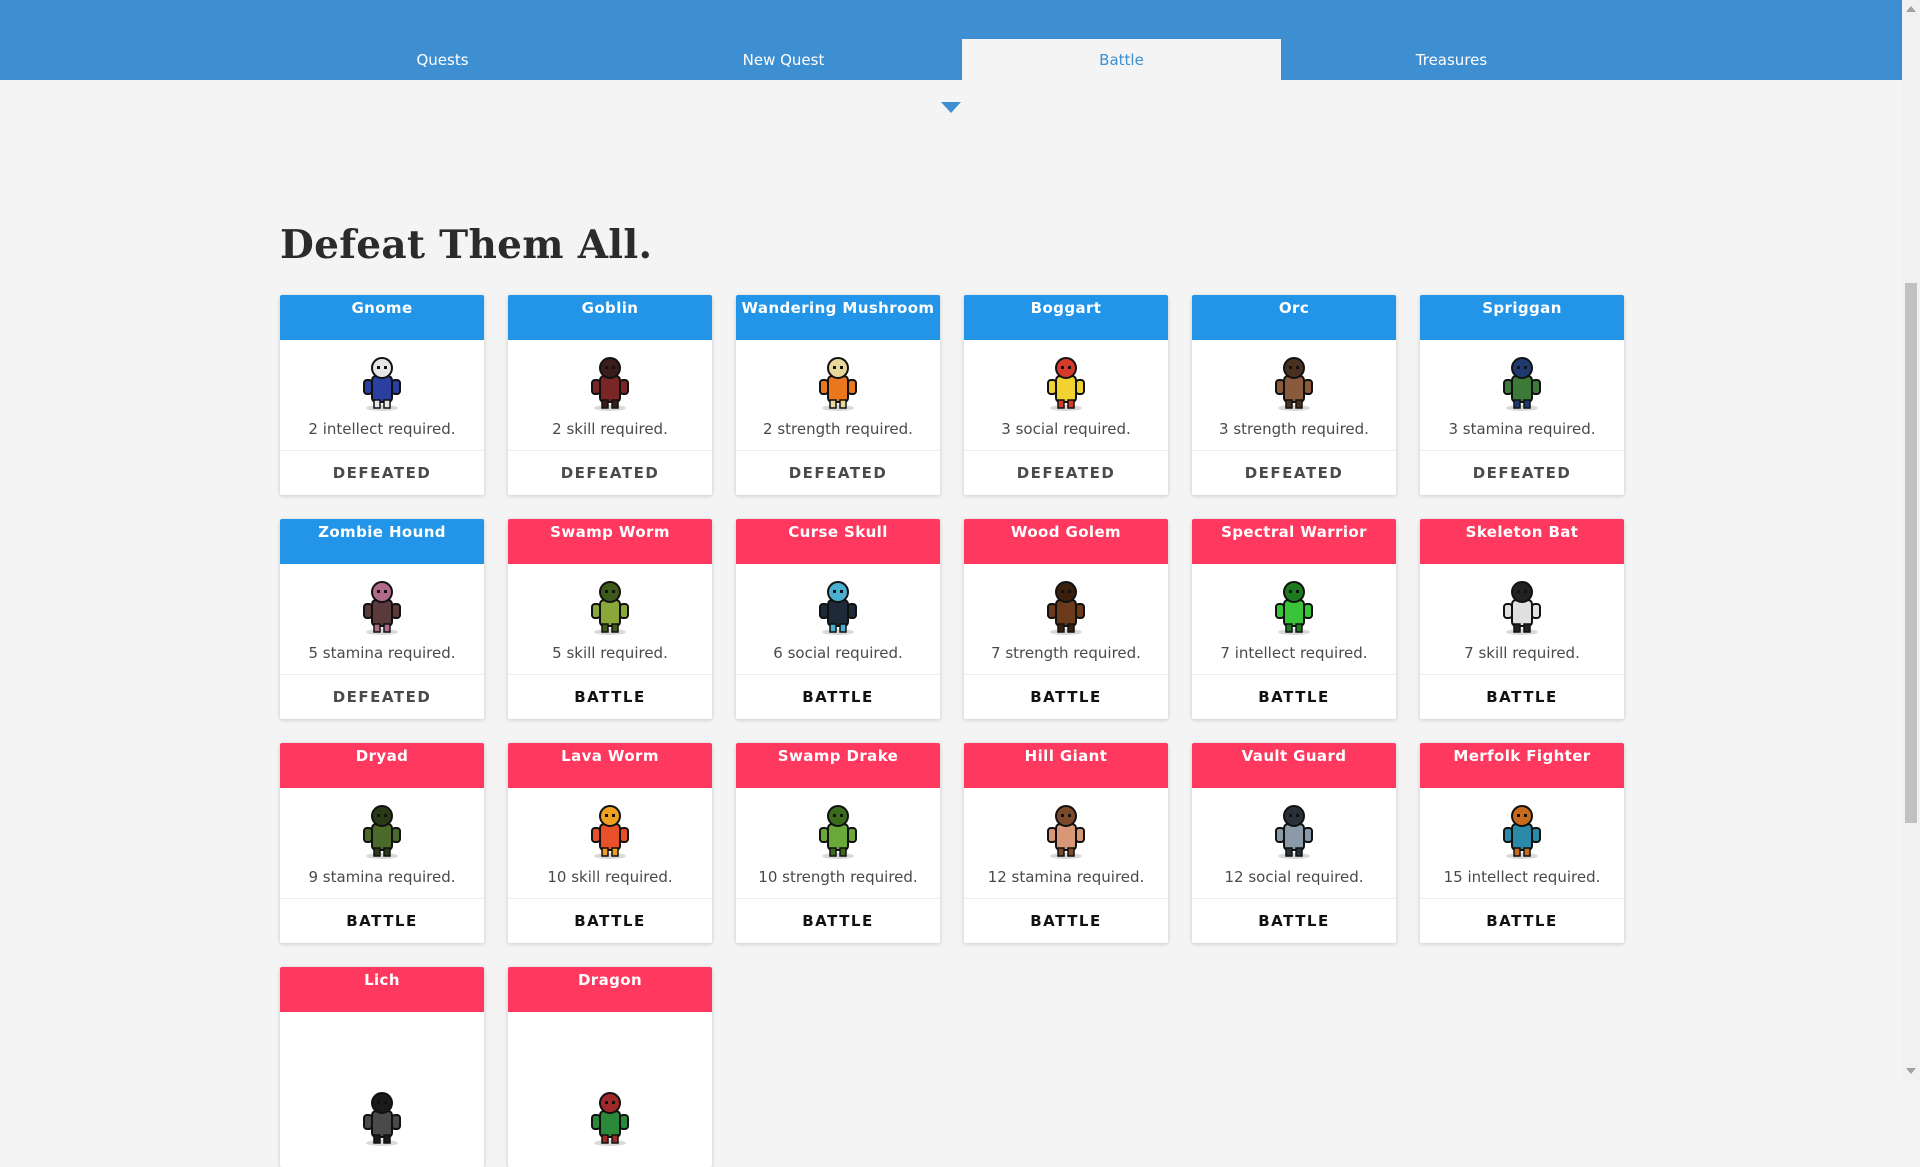 This screenshot has width=1920, height=1167. What do you see at coordinates (1522, 653) in the screenshot?
I see `requirement-text: 7 skill required.` at bounding box center [1522, 653].